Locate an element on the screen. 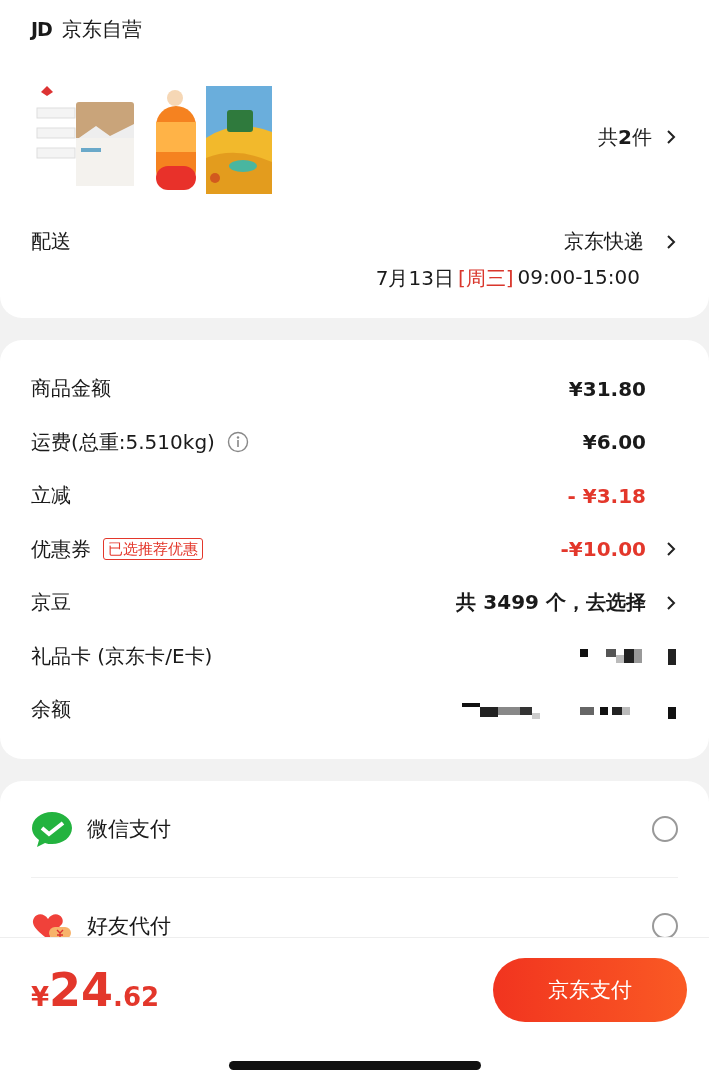  delivery-time: 09:00-15:00 is located at coordinates (578, 278).